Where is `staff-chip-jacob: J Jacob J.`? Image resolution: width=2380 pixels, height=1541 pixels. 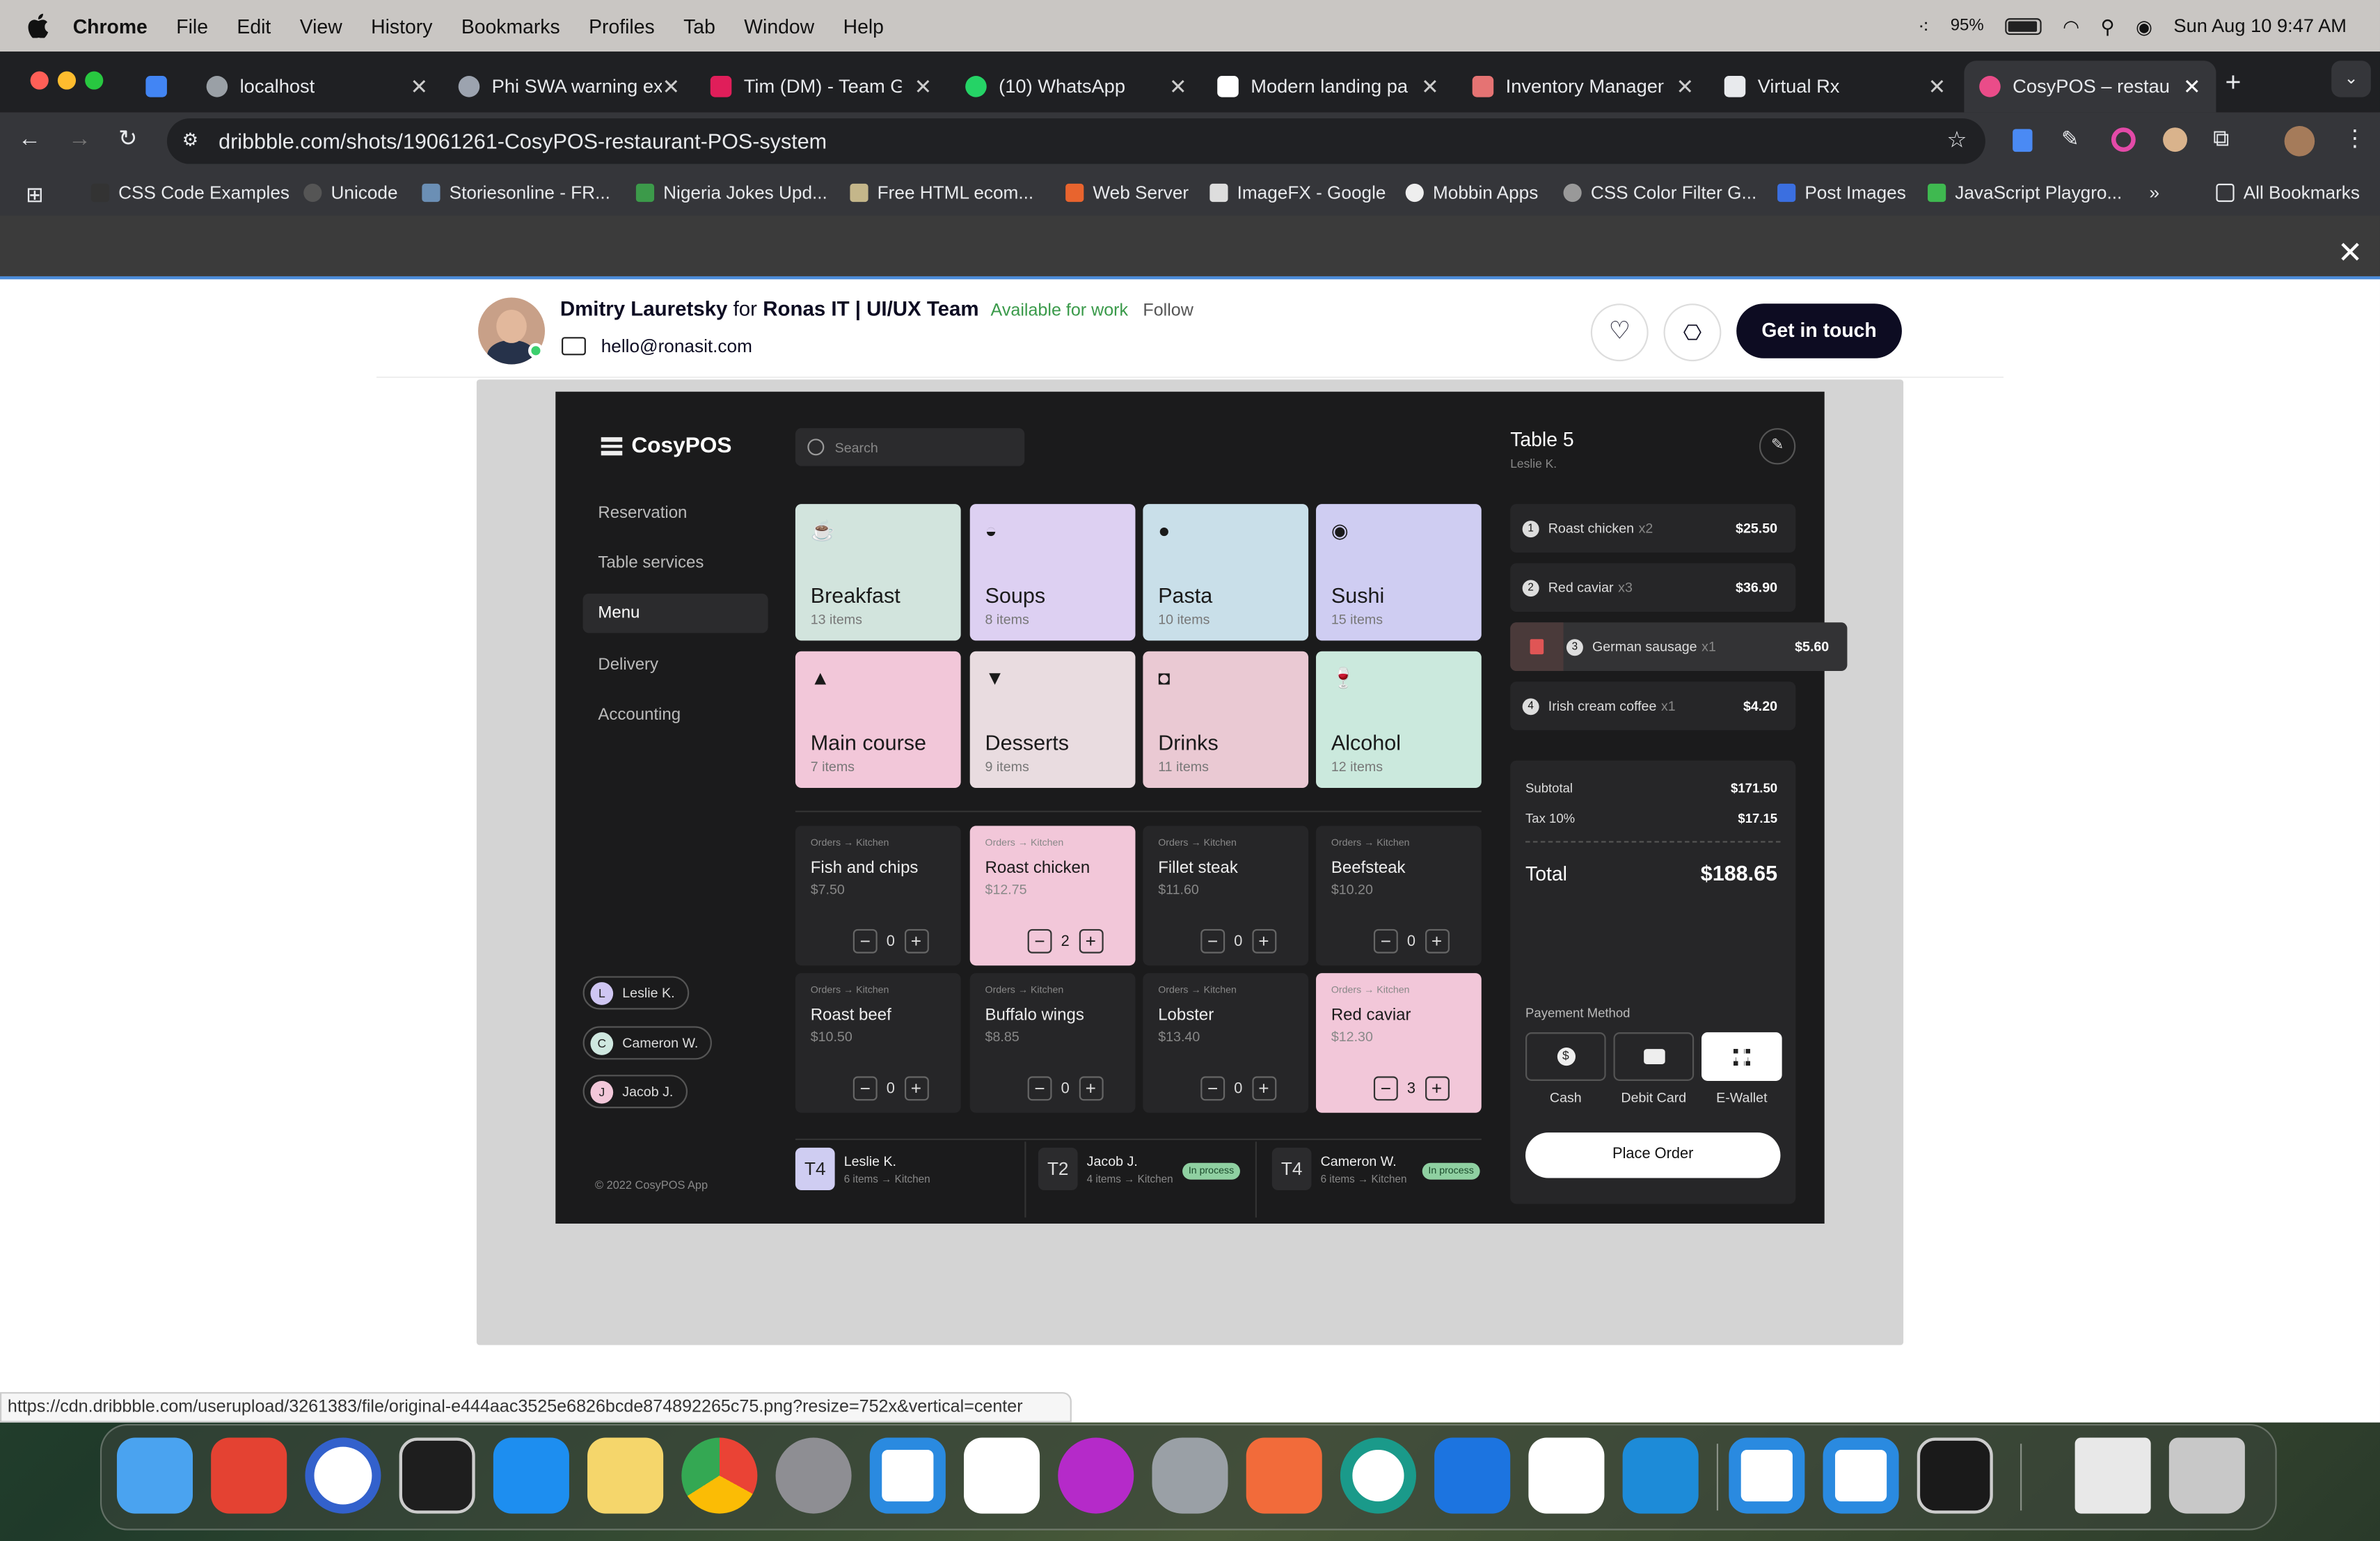 staff-chip-jacob: J Jacob J. is located at coordinates (635, 1092).